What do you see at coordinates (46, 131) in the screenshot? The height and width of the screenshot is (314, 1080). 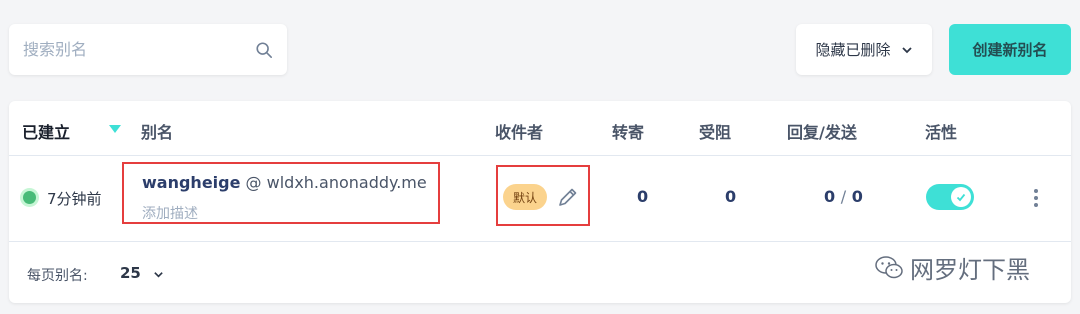 I see `header-created: 已建立` at bounding box center [46, 131].